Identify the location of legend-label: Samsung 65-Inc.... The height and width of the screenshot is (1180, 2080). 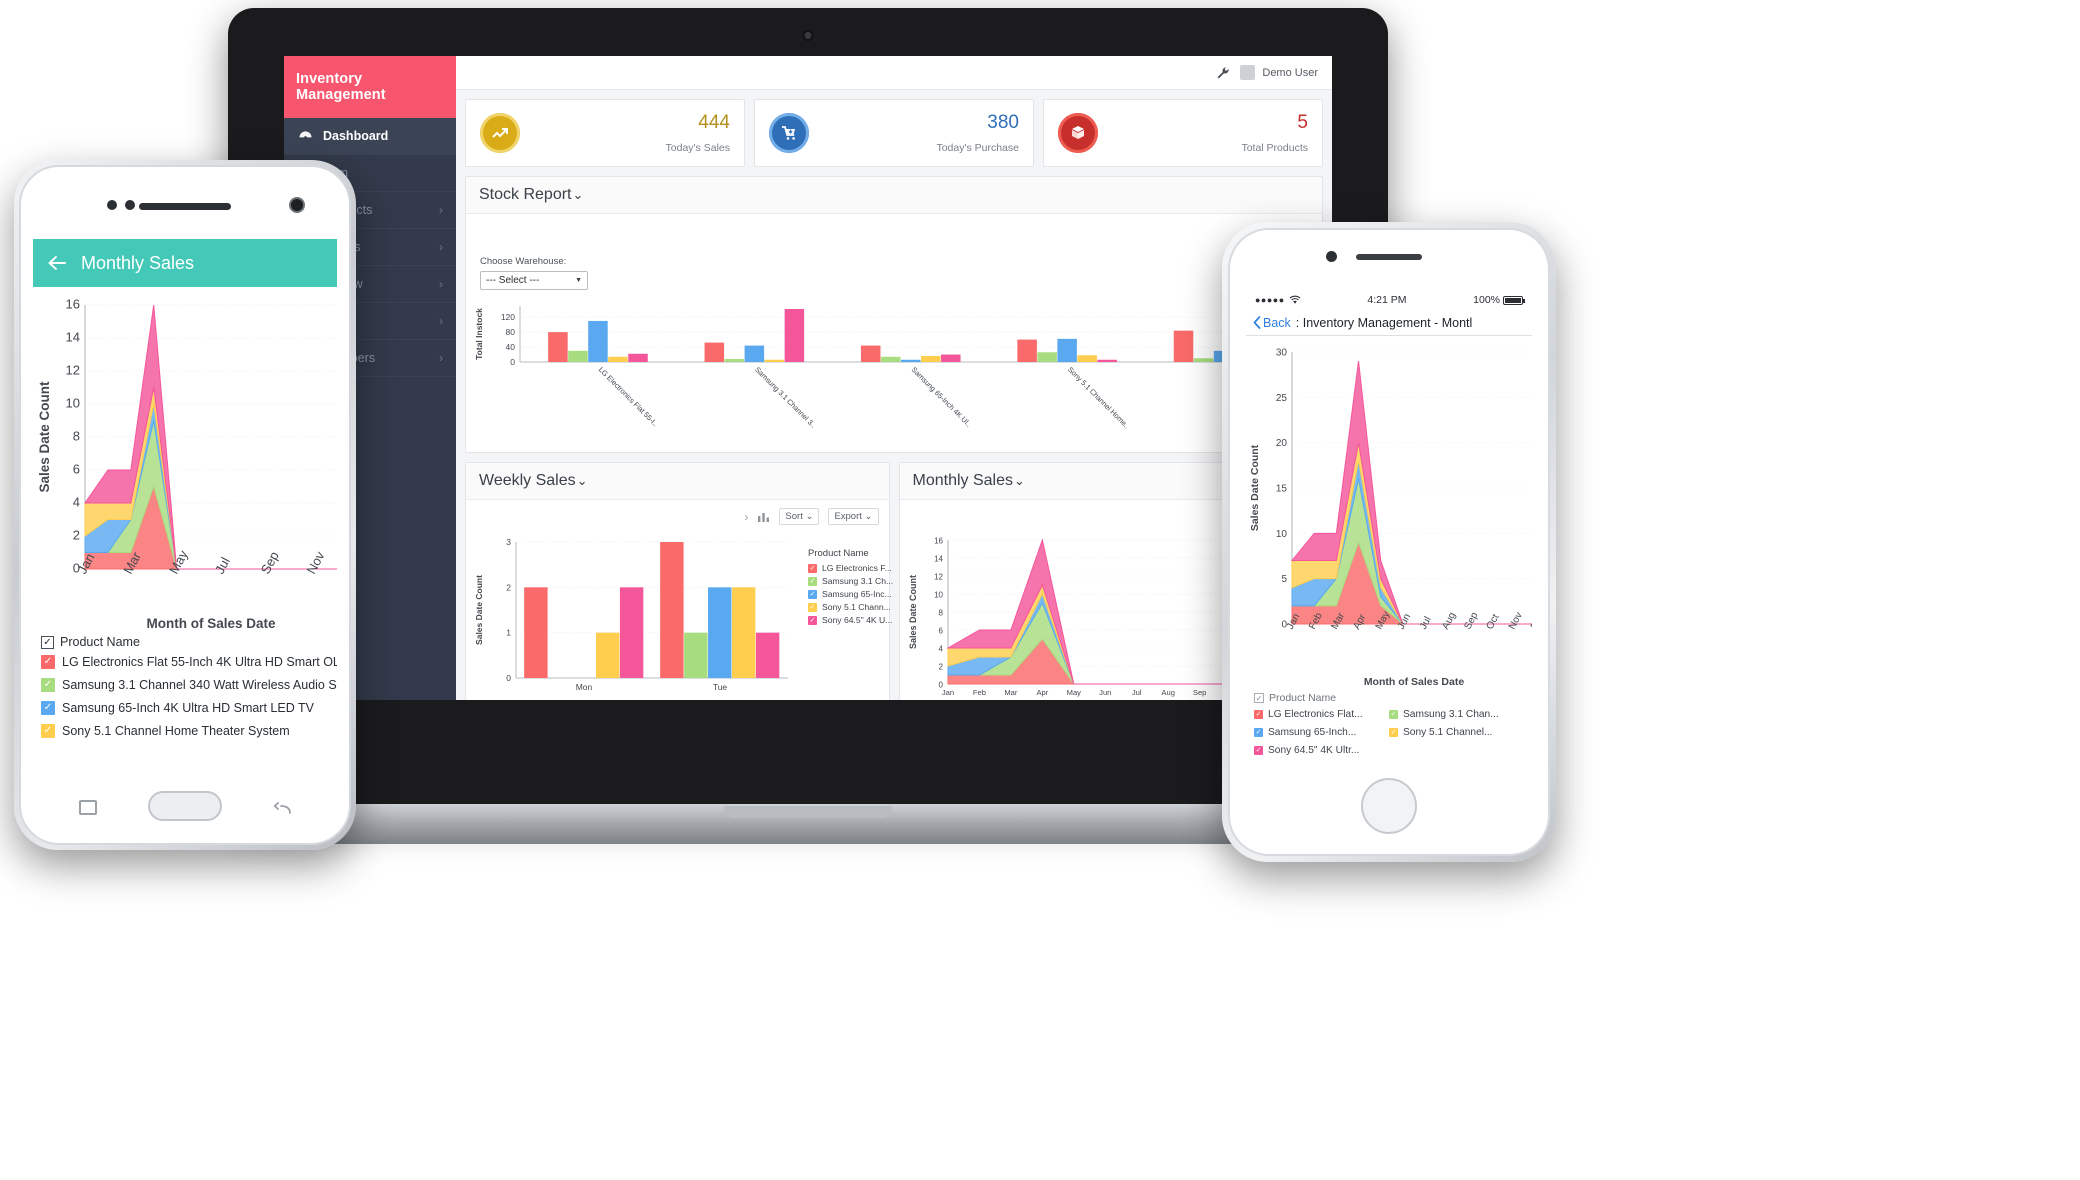
(857, 594).